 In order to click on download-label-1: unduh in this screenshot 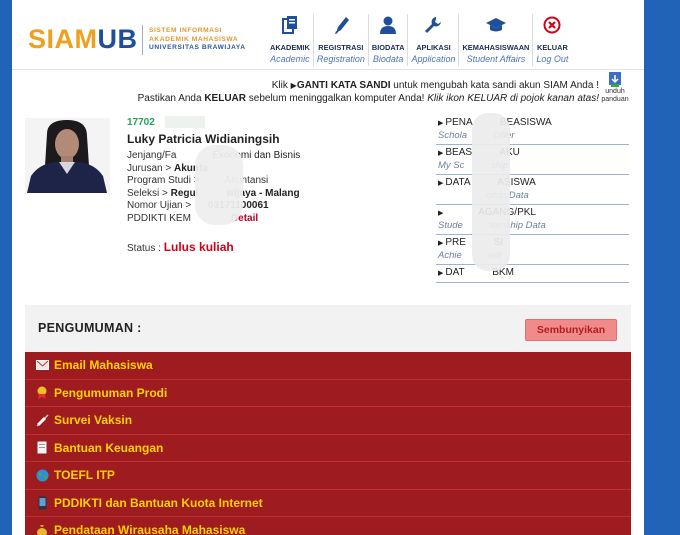, I will do `click(615, 91)`.